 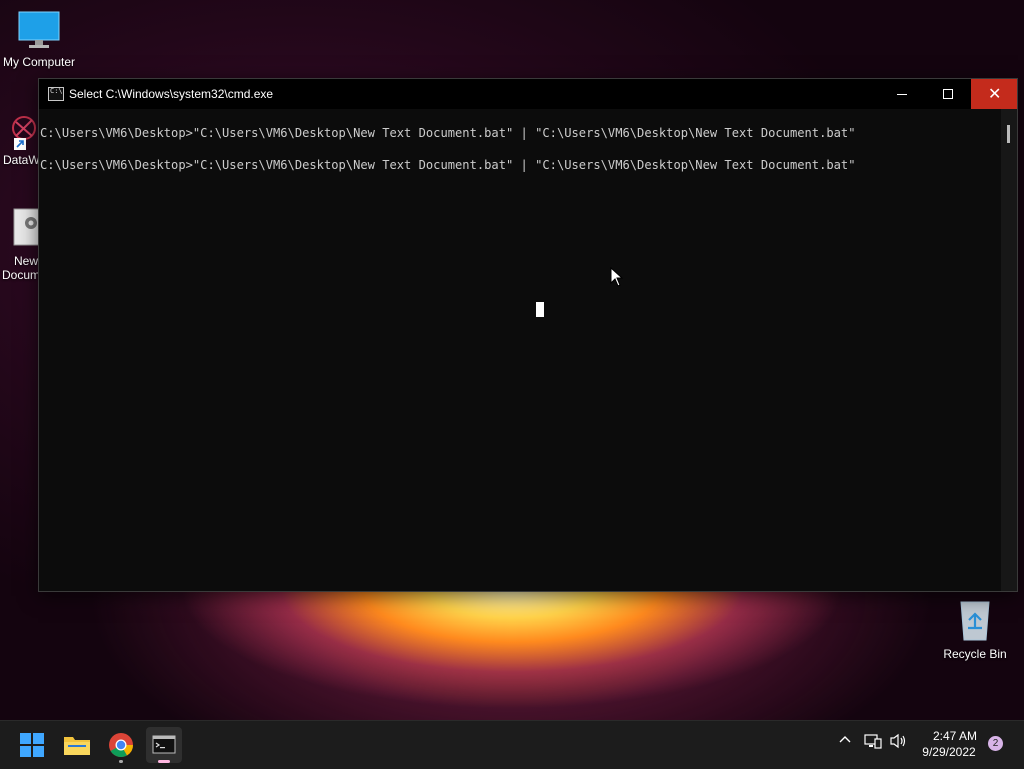 I want to click on cmd-taskbar-button, so click(x=164, y=745).